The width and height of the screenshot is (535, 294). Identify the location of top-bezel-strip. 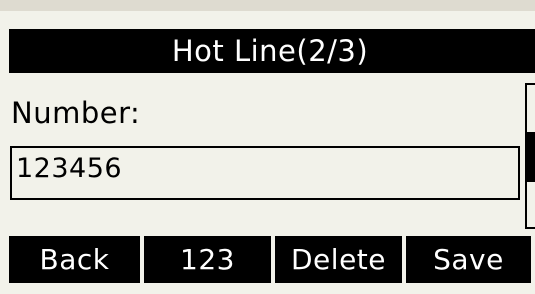
(267, 5).